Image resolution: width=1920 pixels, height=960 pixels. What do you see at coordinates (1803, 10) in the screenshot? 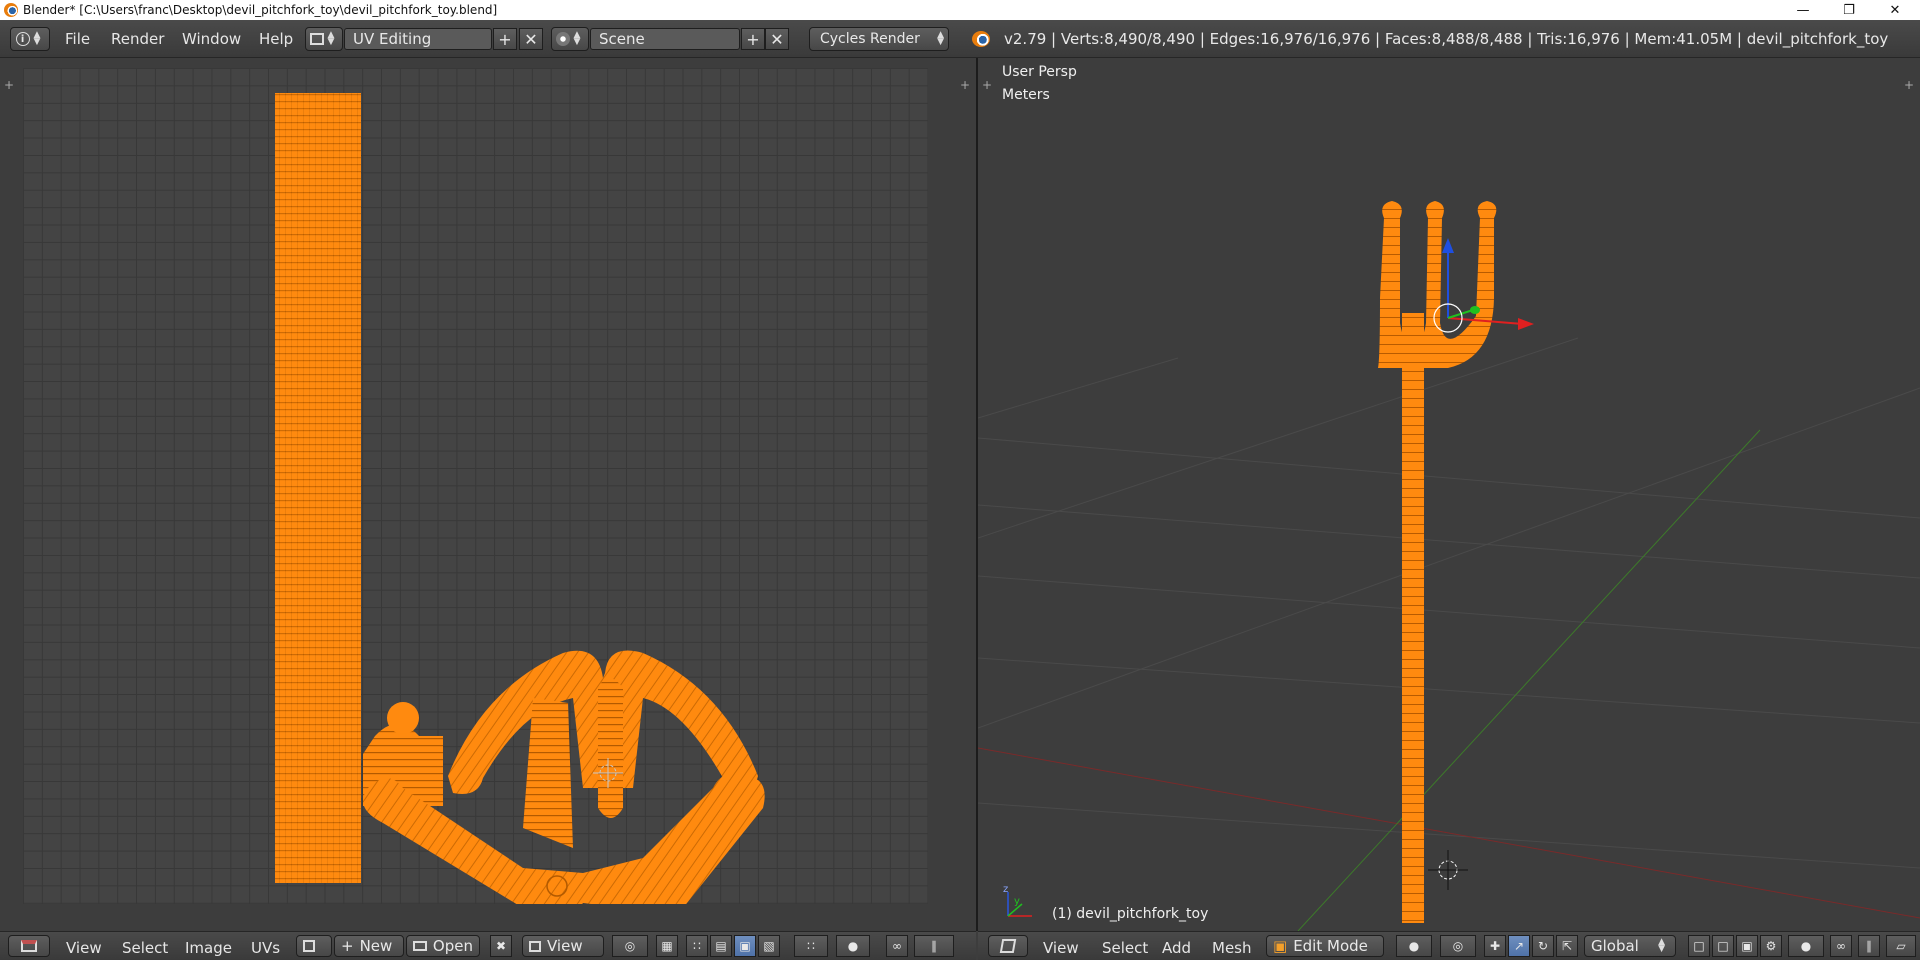
I see `minimize-icon: —` at bounding box center [1803, 10].